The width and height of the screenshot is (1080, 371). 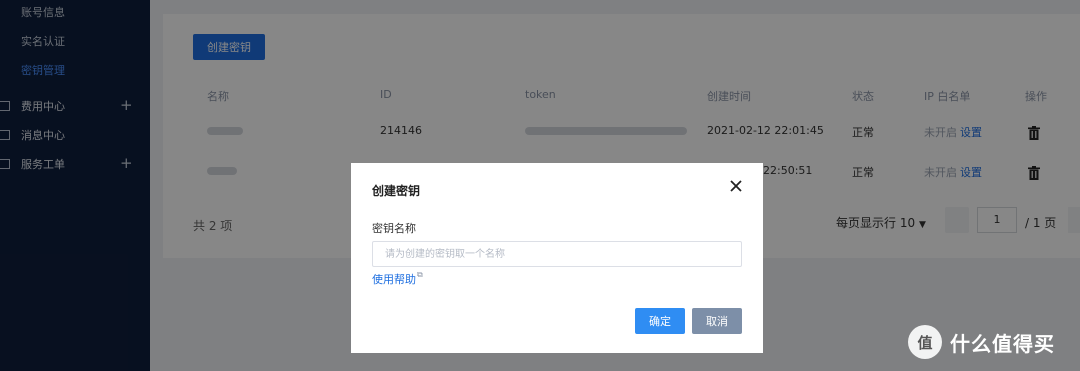 I want to click on watermark: 值 什么值得买, so click(x=981, y=342).